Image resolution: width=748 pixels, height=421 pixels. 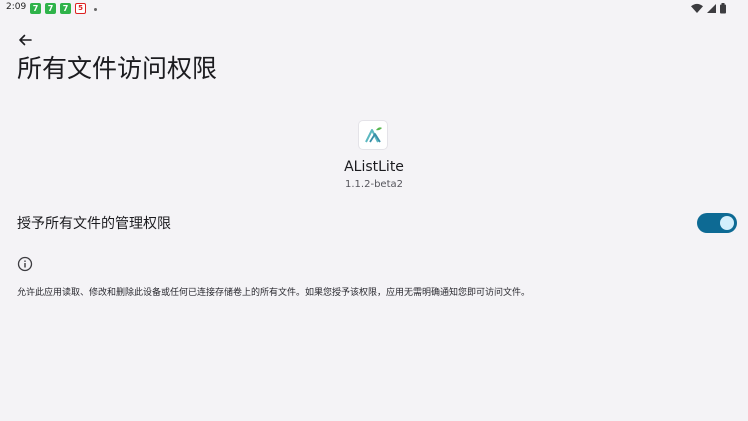 I want to click on arrow-left-icon, so click(x=25, y=40).